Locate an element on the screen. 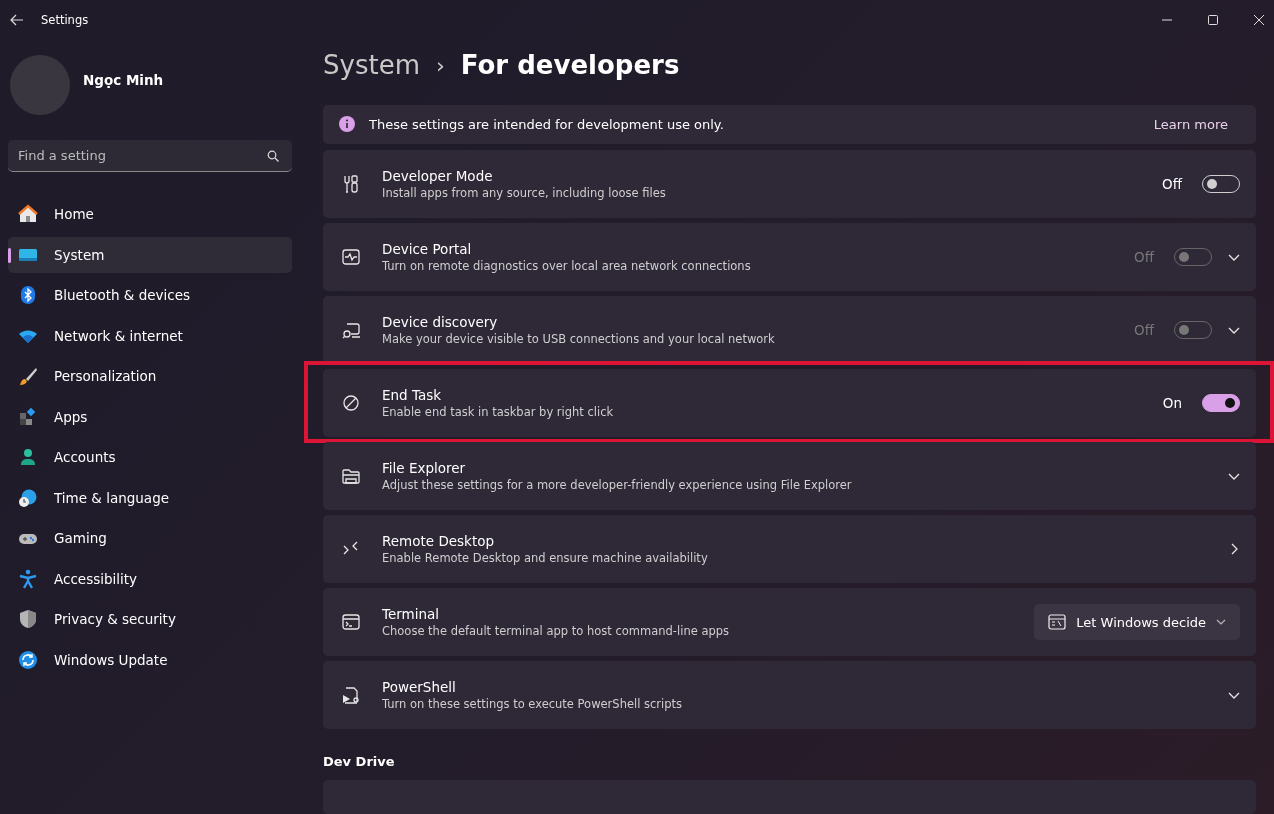  nav-item: System is located at coordinates (150, 254).